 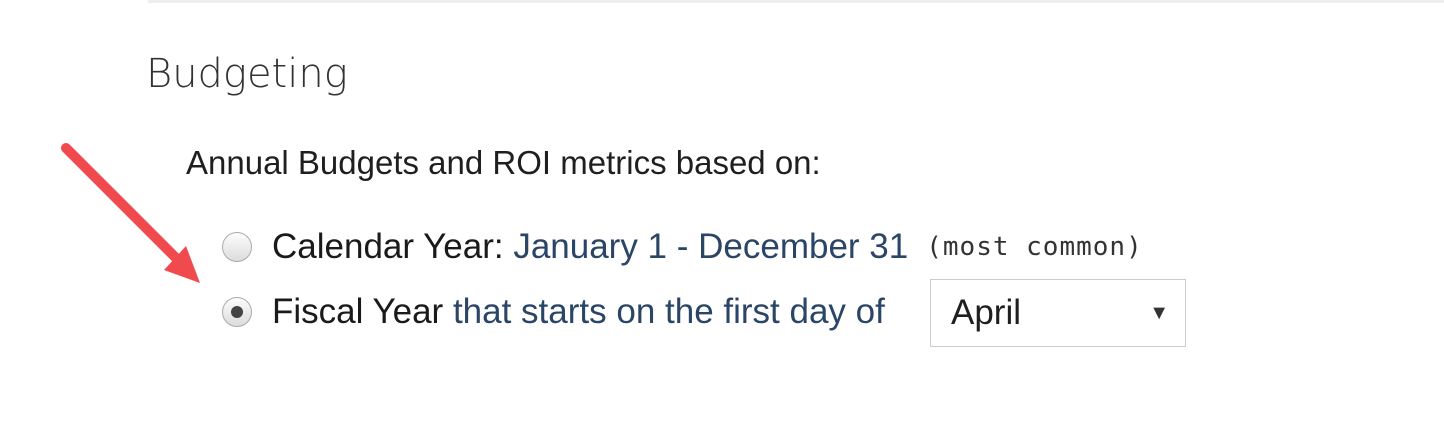 What do you see at coordinates (668, 311) in the screenshot?
I see `fiscal-year-detail: that starts on the first day of` at bounding box center [668, 311].